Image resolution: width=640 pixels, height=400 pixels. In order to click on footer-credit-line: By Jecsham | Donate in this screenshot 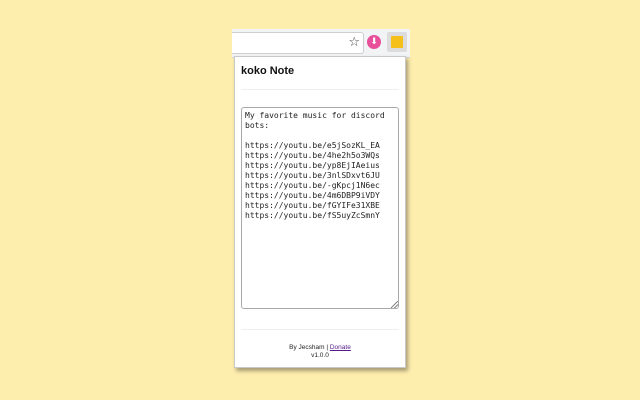, I will do `click(320, 348)`.